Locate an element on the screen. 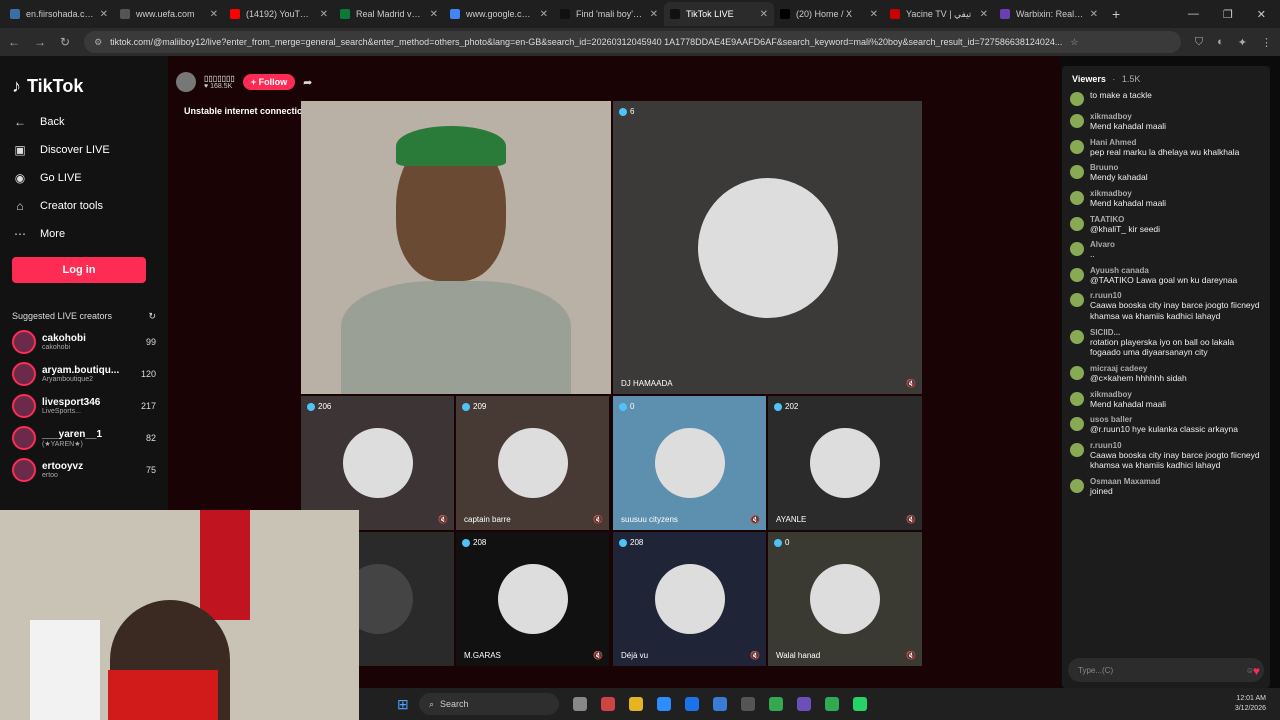 The image size is (1280, 720). extension-icon: ◐ is located at coordinates (1220, 42).